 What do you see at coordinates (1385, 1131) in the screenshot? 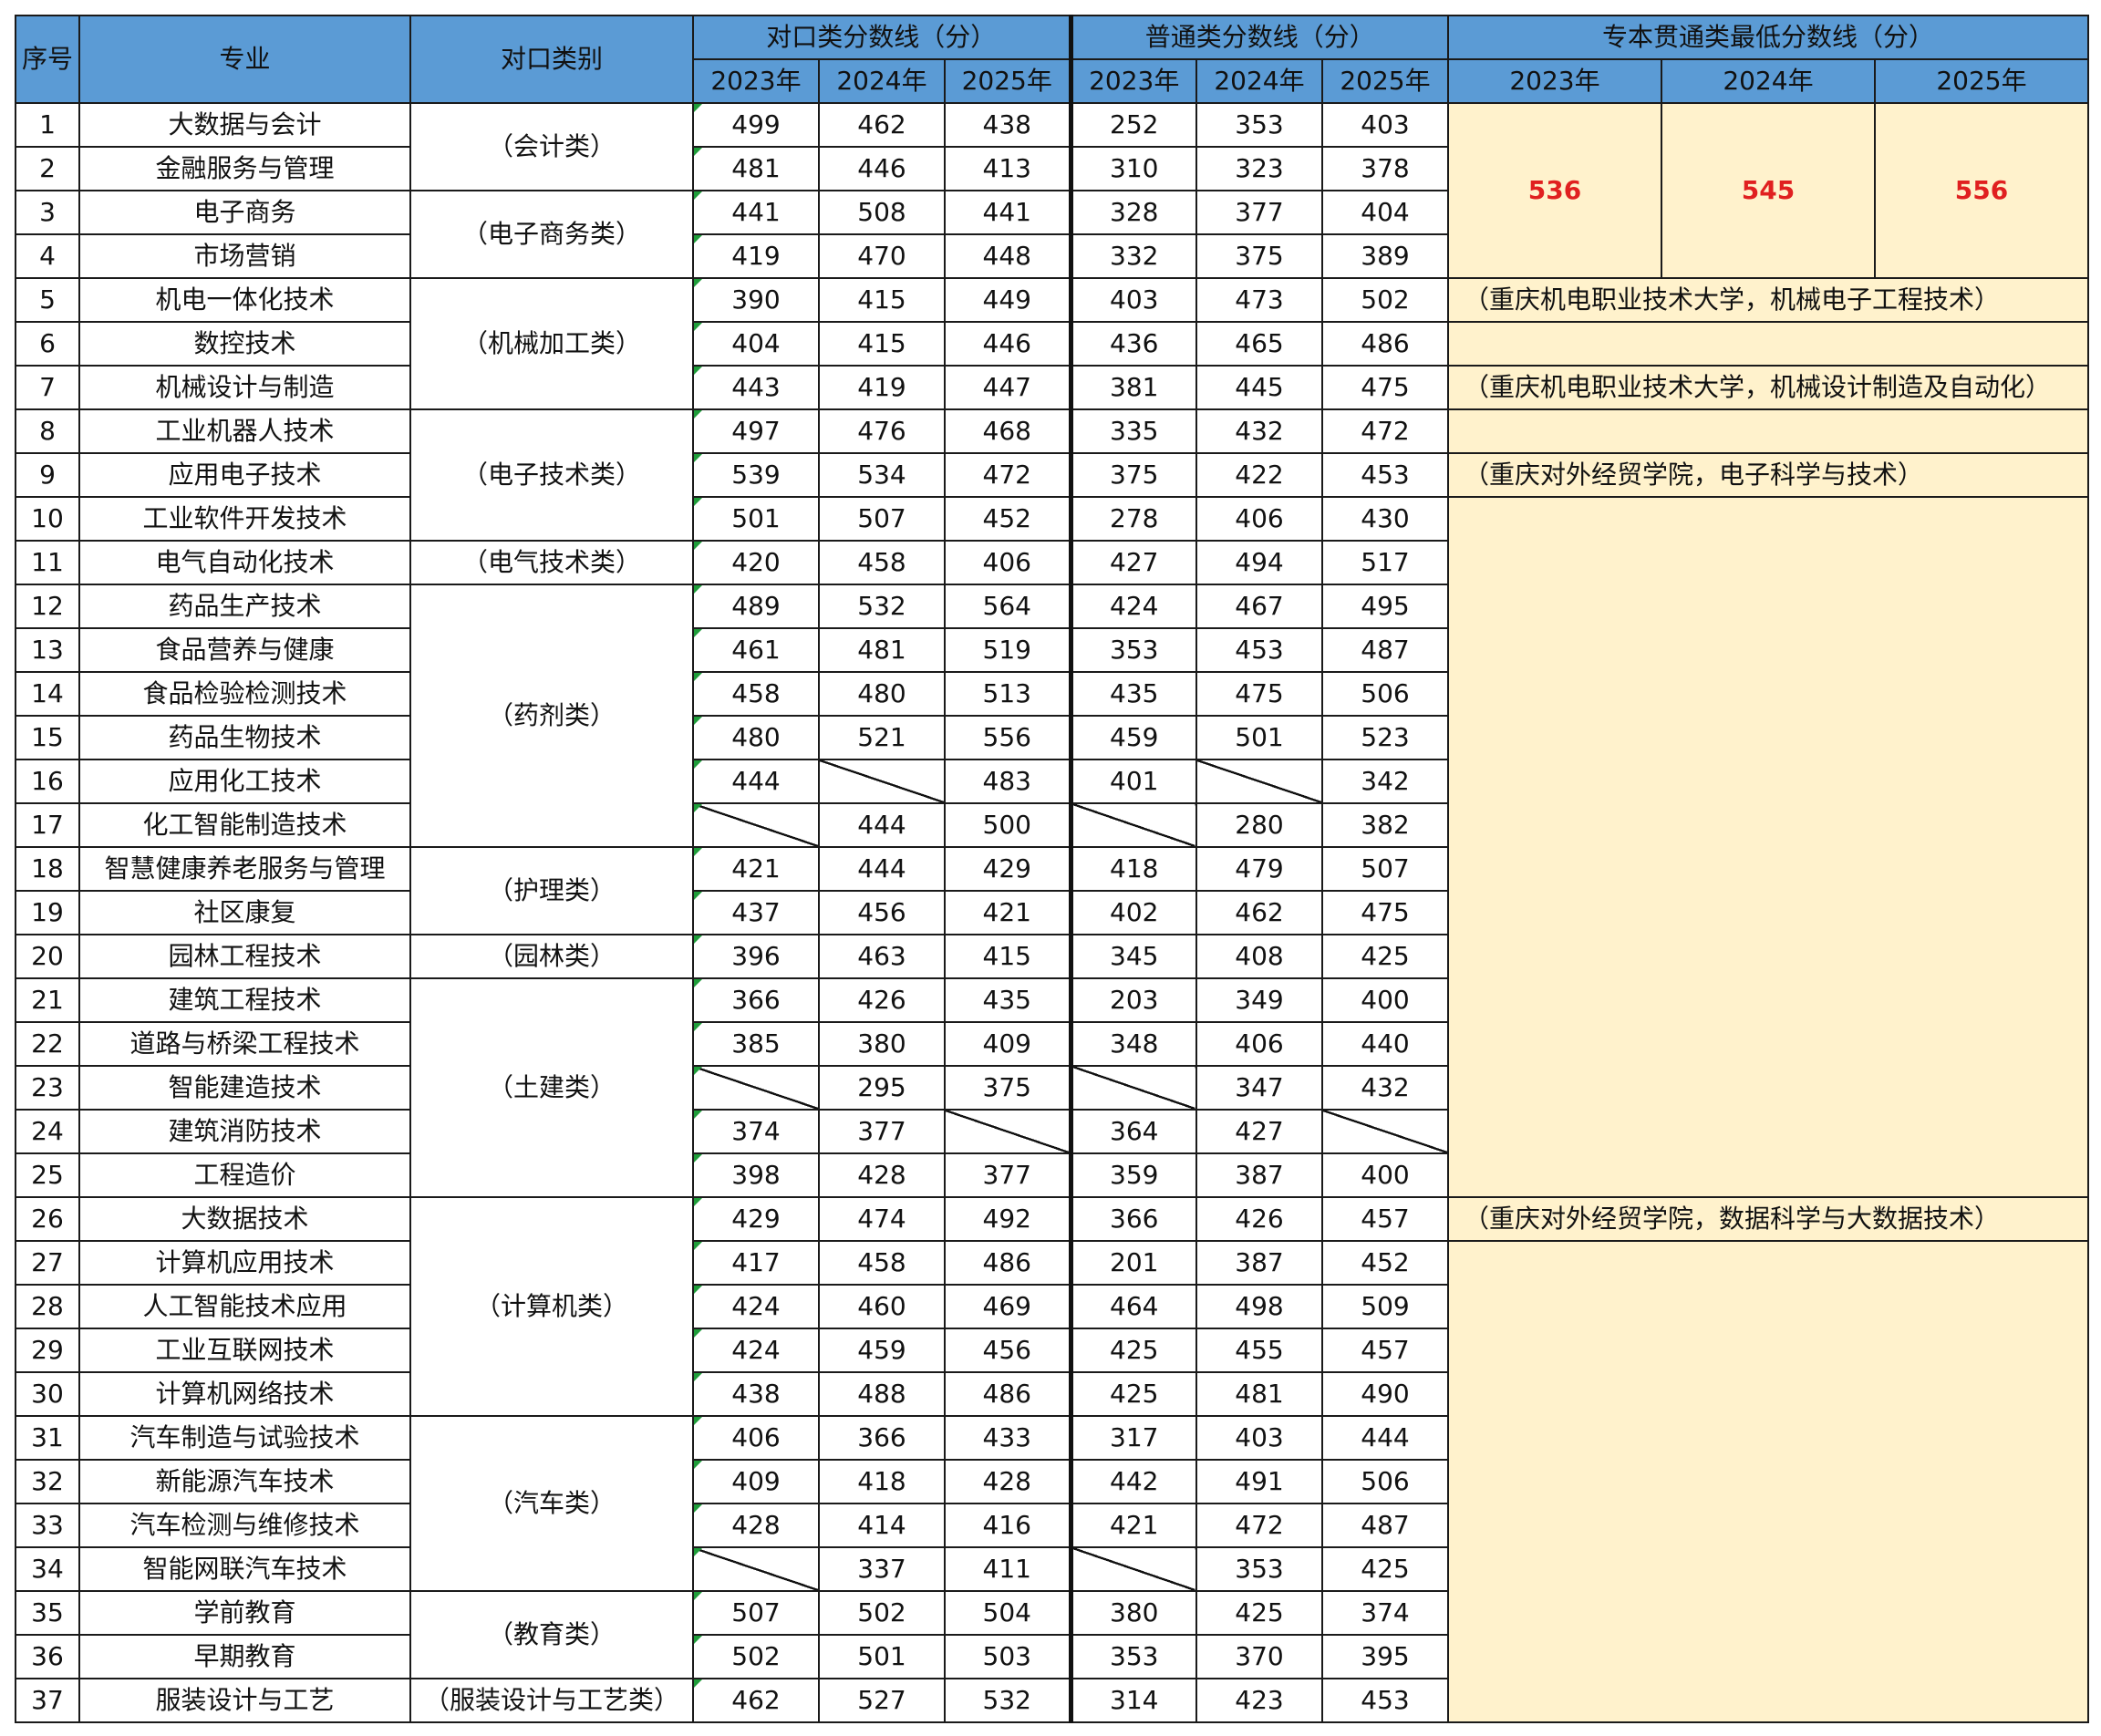
I see `no-data-cell` at bounding box center [1385, 1131].